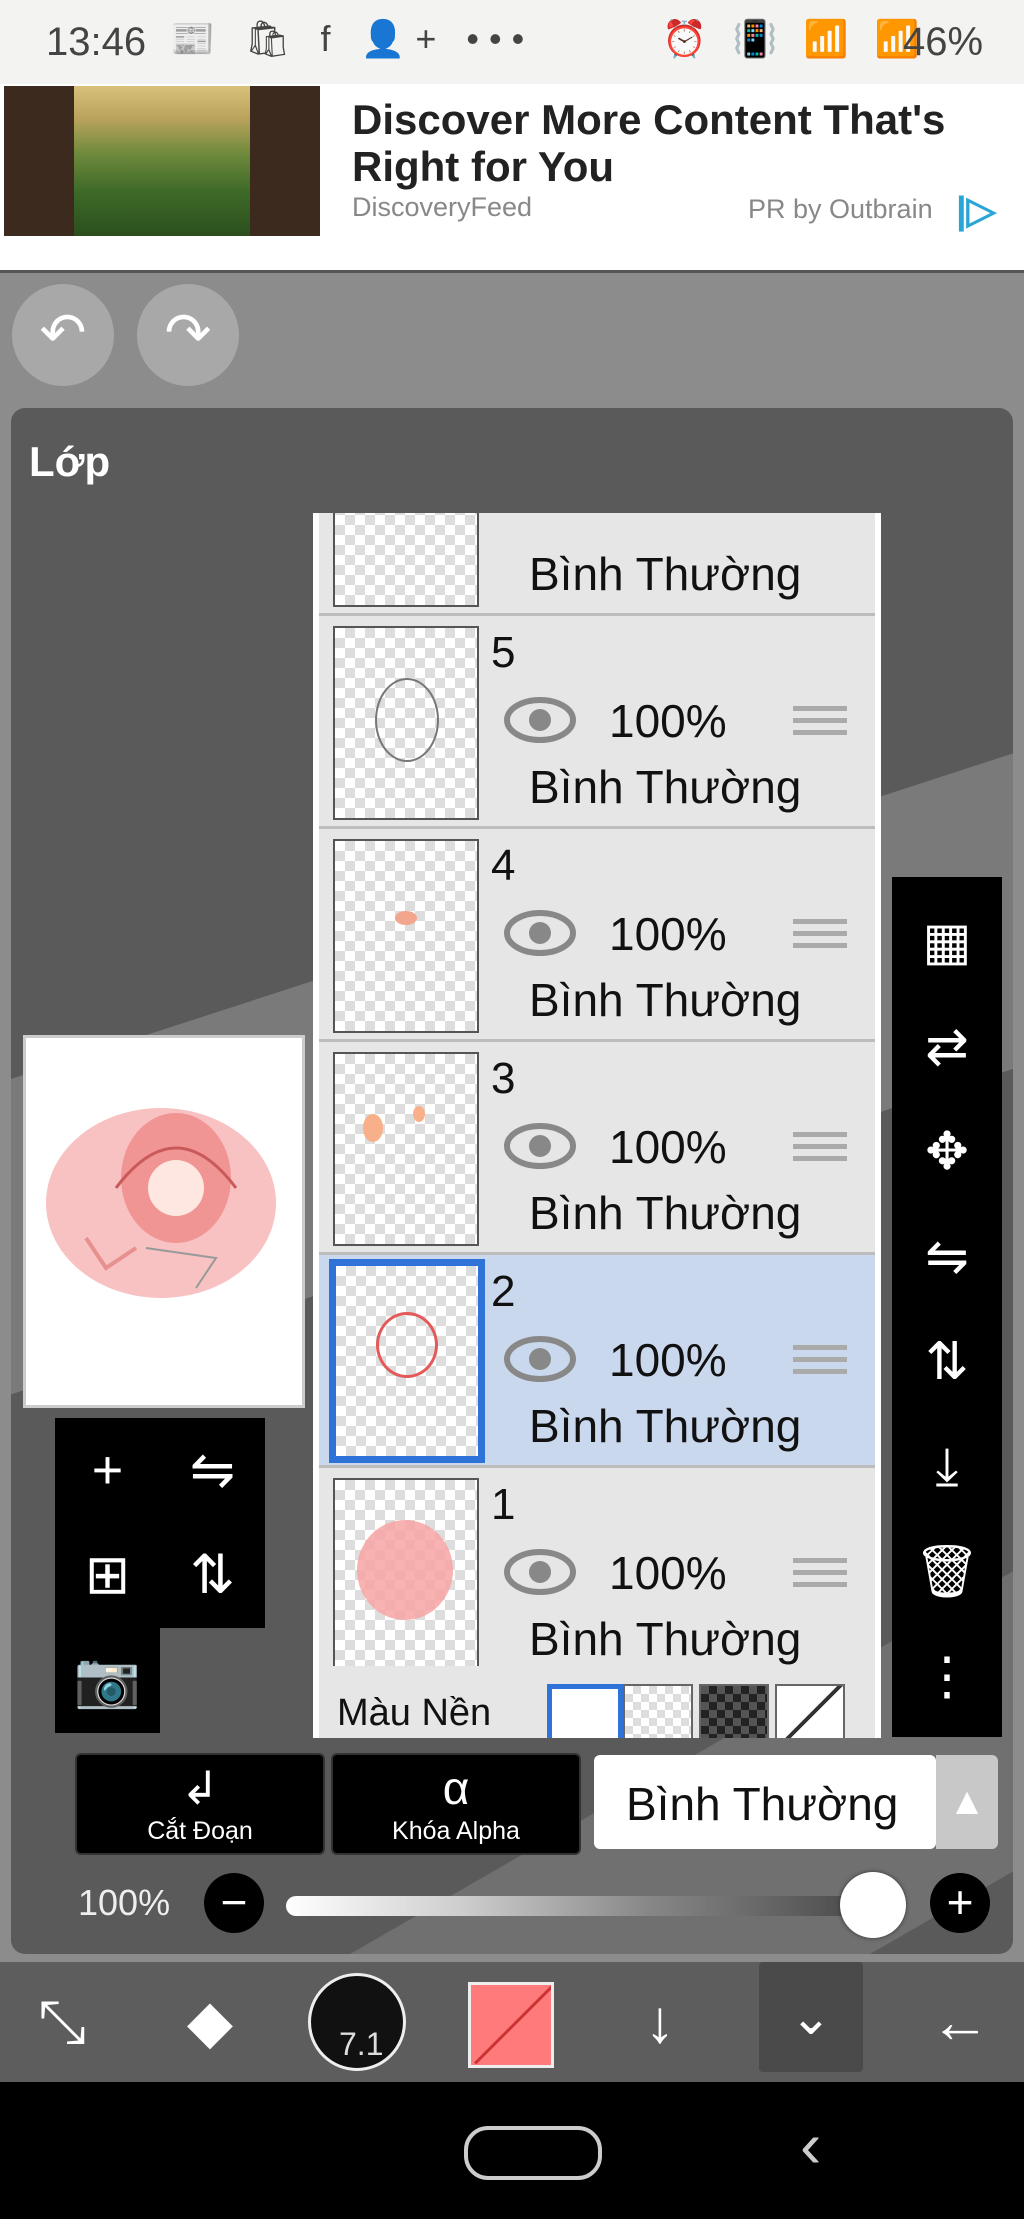  Describe the element at coordinates (200, 1831) in the screenshot. I see `clipping-label: Cắt Đoạn` at that location.